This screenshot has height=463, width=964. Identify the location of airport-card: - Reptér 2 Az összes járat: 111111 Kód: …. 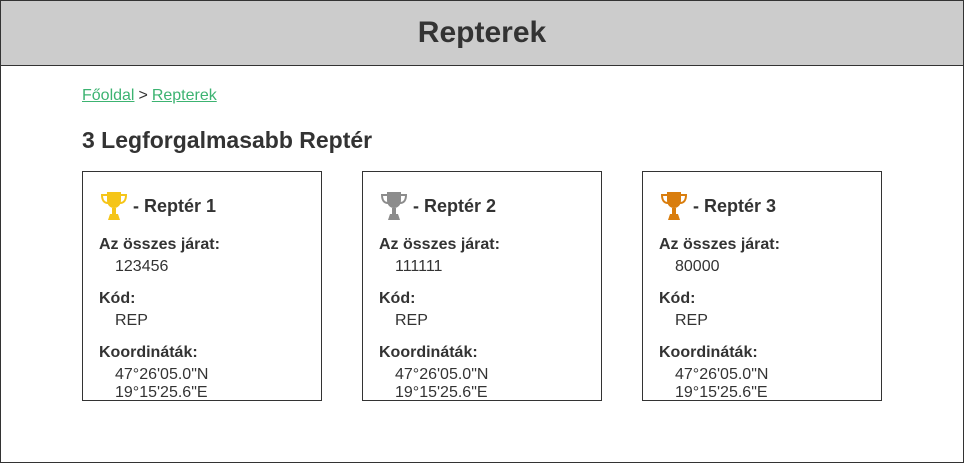
(482, 286).